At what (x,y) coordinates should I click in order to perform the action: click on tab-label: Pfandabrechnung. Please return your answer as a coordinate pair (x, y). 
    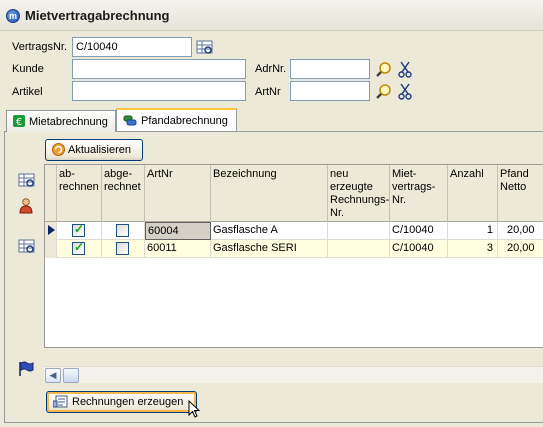
    Looking at the image, I should click on (184, 121).